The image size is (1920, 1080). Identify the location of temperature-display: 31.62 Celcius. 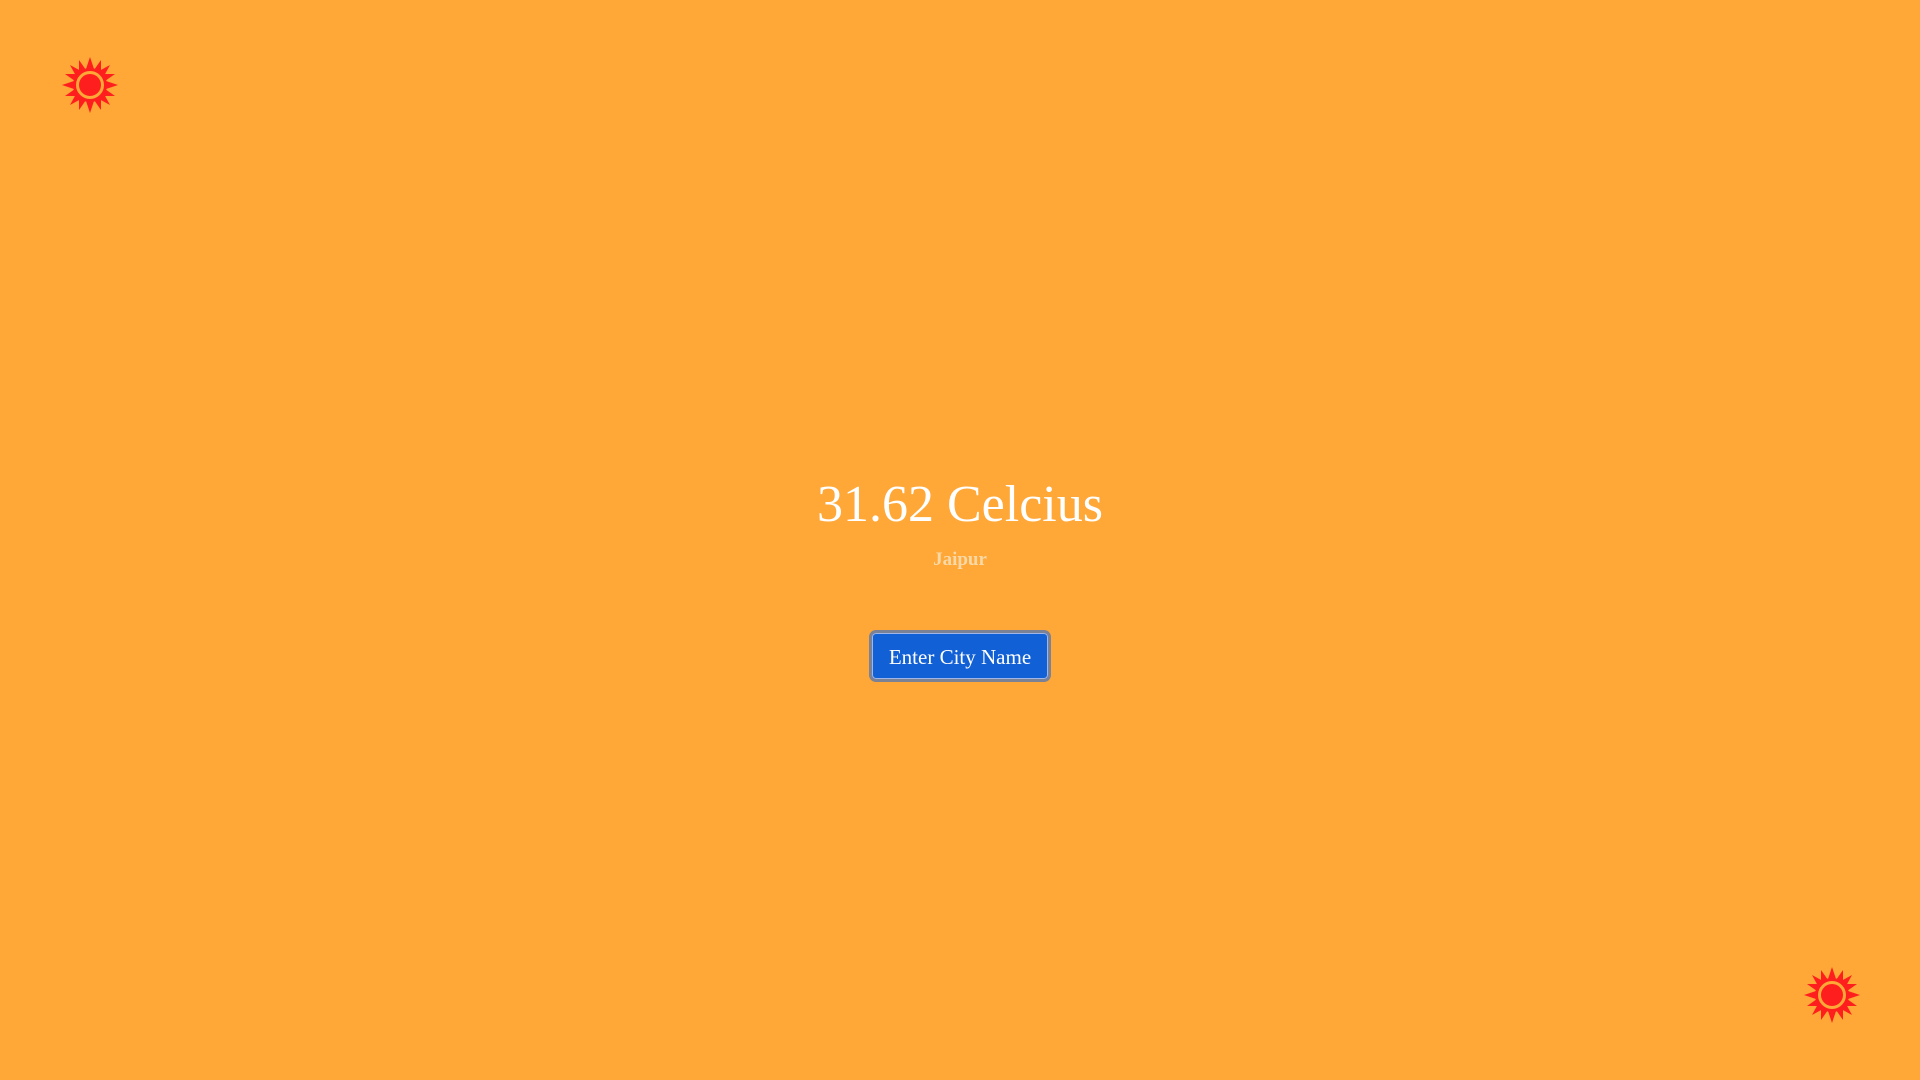
(960, 504).